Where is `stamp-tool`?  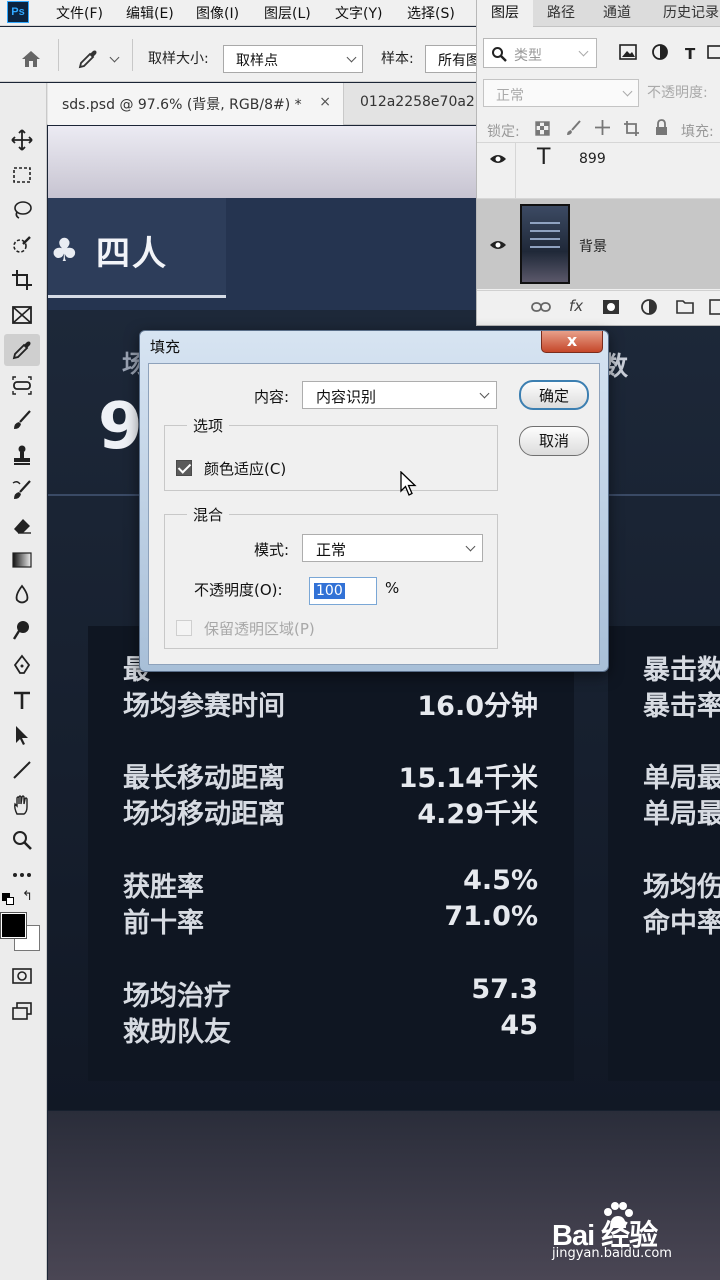
stamp-tool is located at coordinates (22, 455).